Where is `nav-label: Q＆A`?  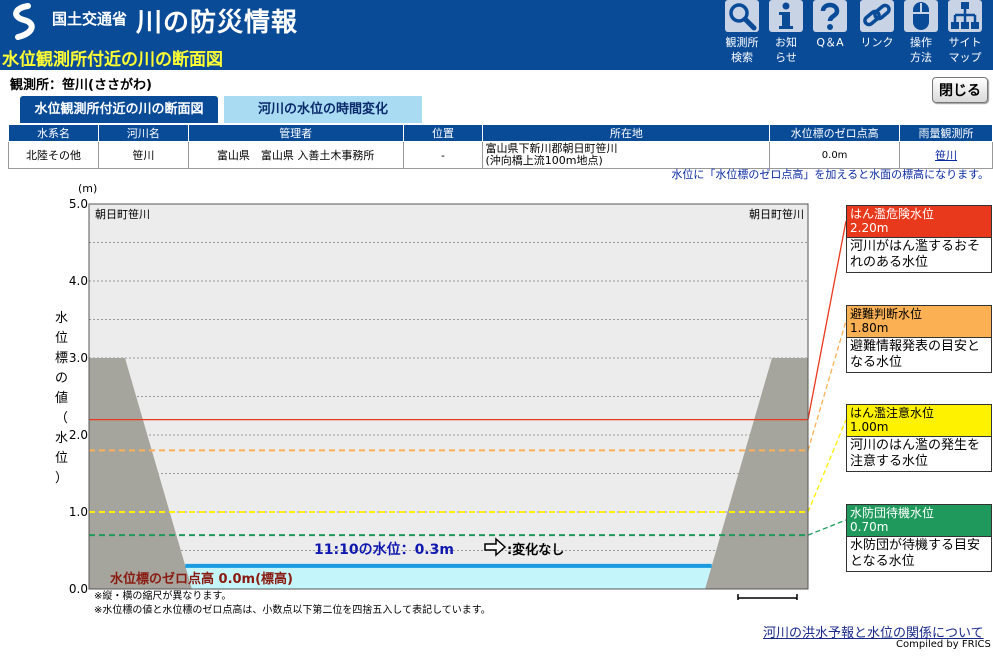
nav-label: Q＆A is located at coordinates (830, 42).